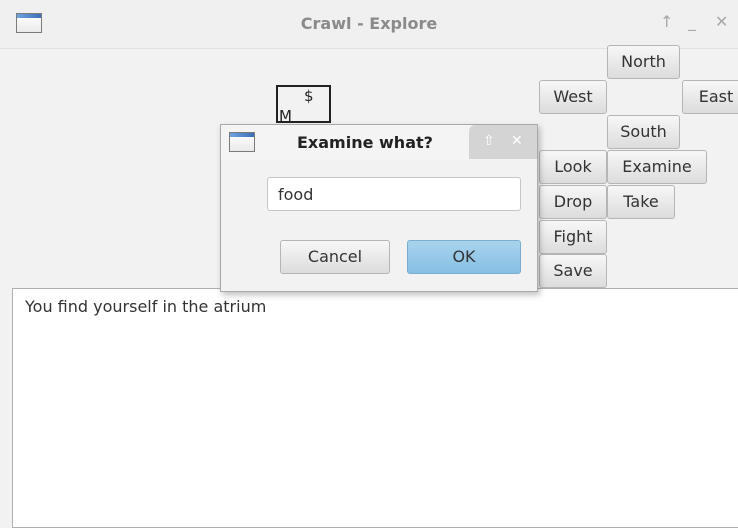 The image size is (738, 528). I want to click on log-message: You find yourself in the atrium, so click(146, 306).